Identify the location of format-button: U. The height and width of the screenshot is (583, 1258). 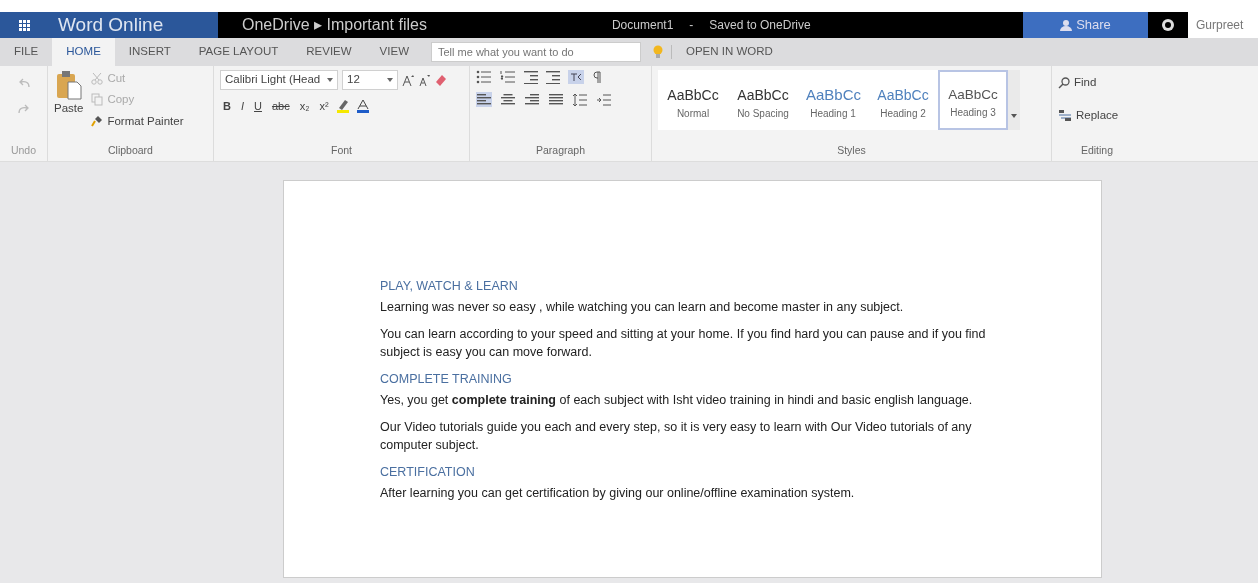
(258, 106).